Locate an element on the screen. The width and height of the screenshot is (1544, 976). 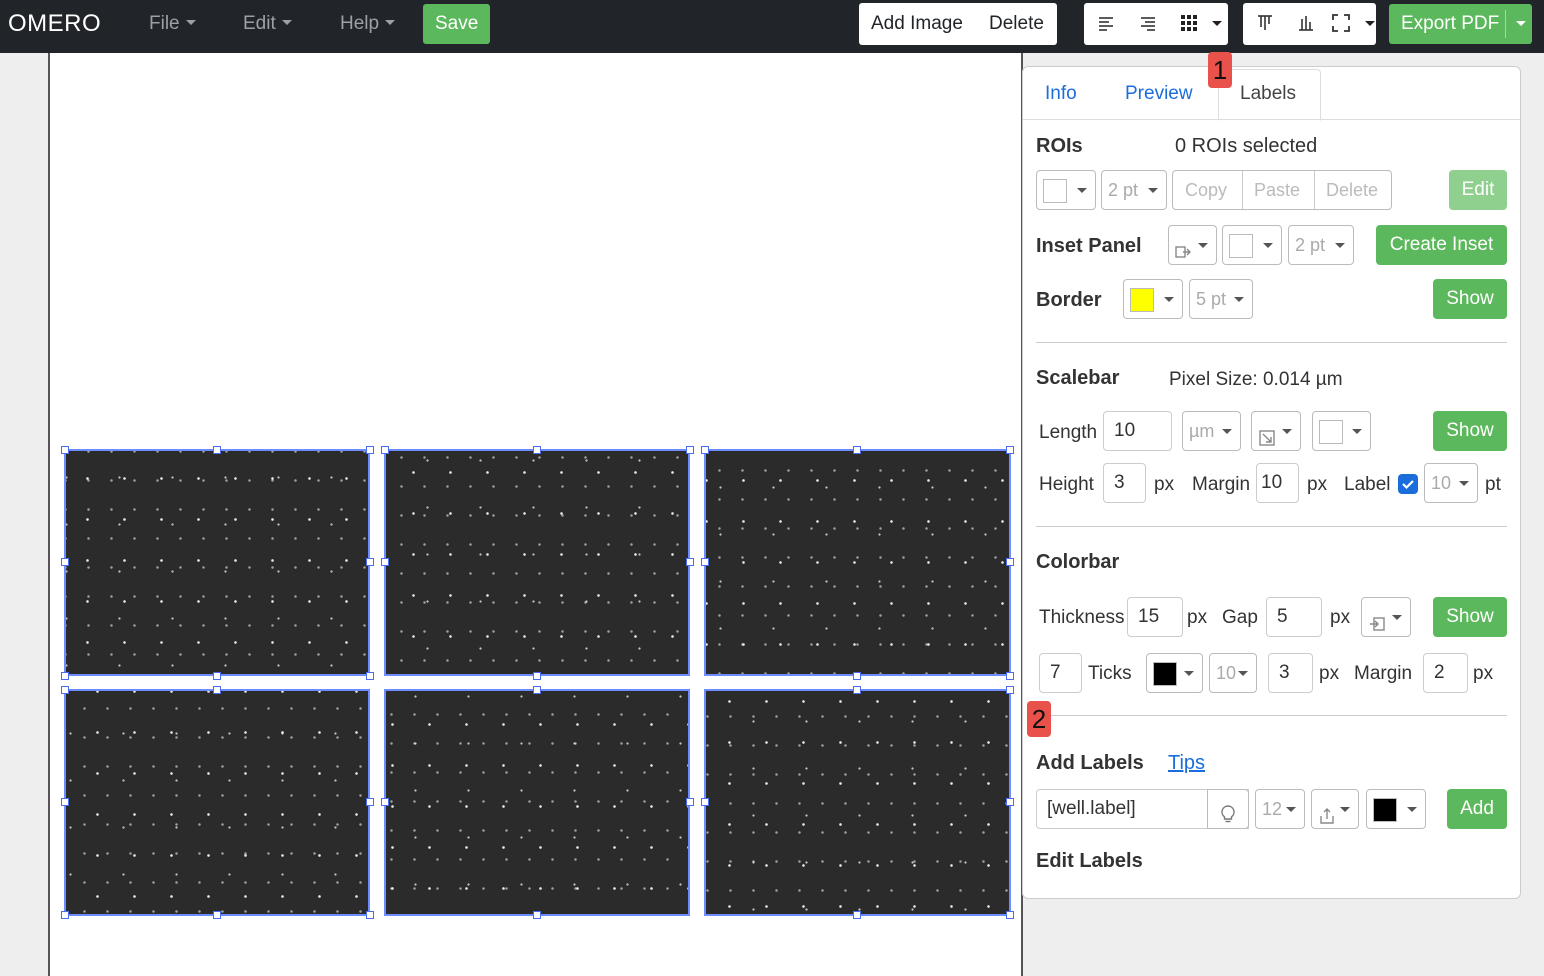
grid-layout-icon is located at coordinates (1189, 23).